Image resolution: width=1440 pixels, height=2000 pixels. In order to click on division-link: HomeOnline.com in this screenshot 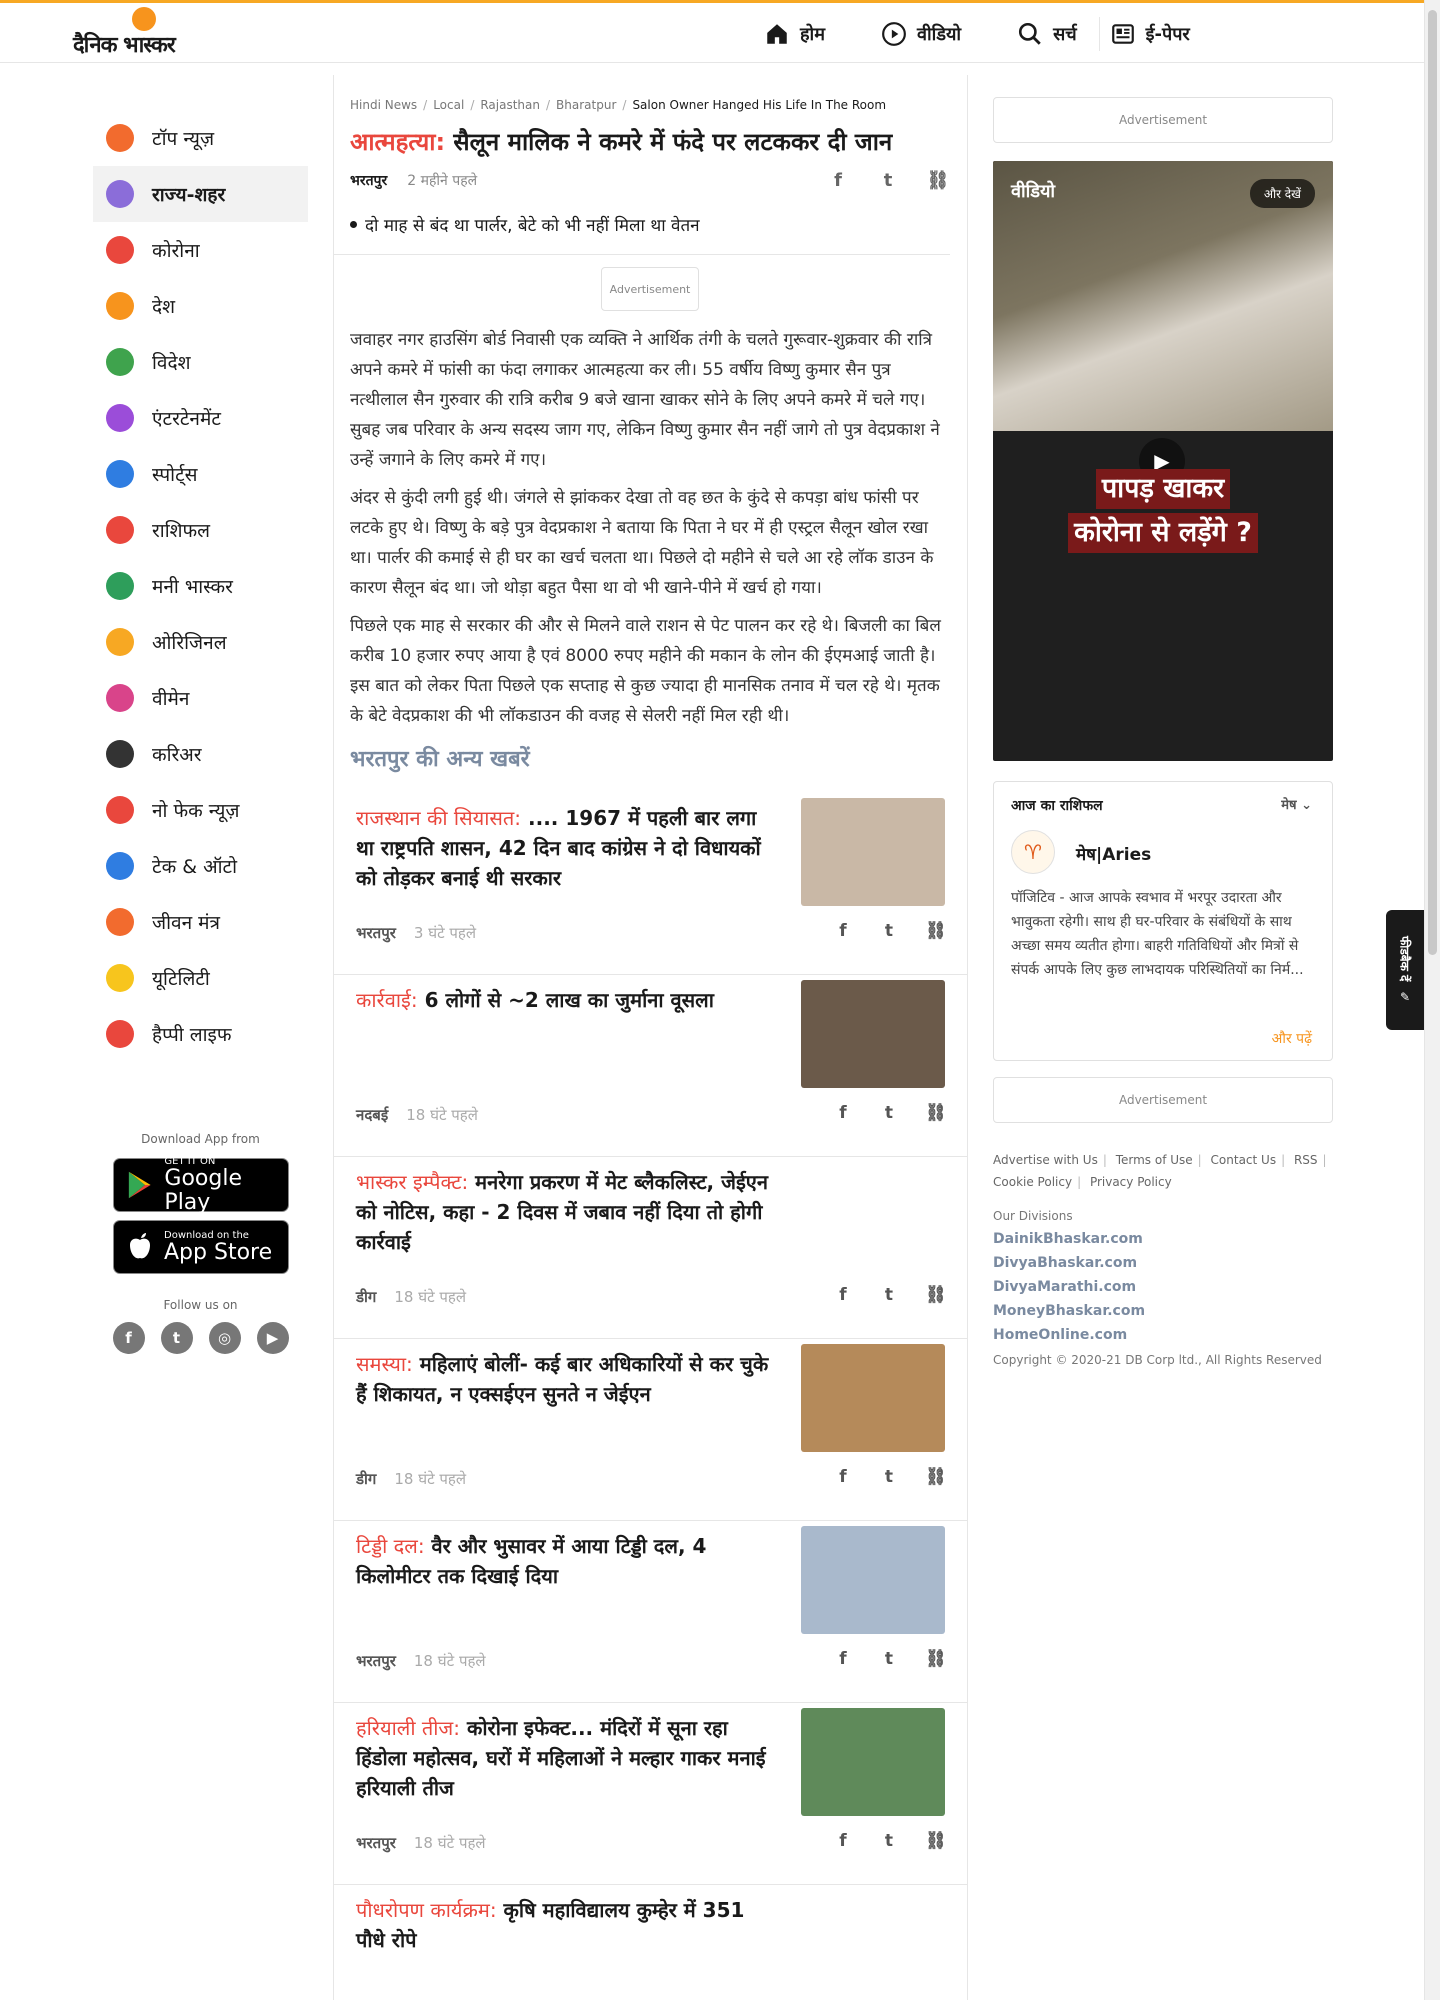, I will do `click(1163, 1335)`.